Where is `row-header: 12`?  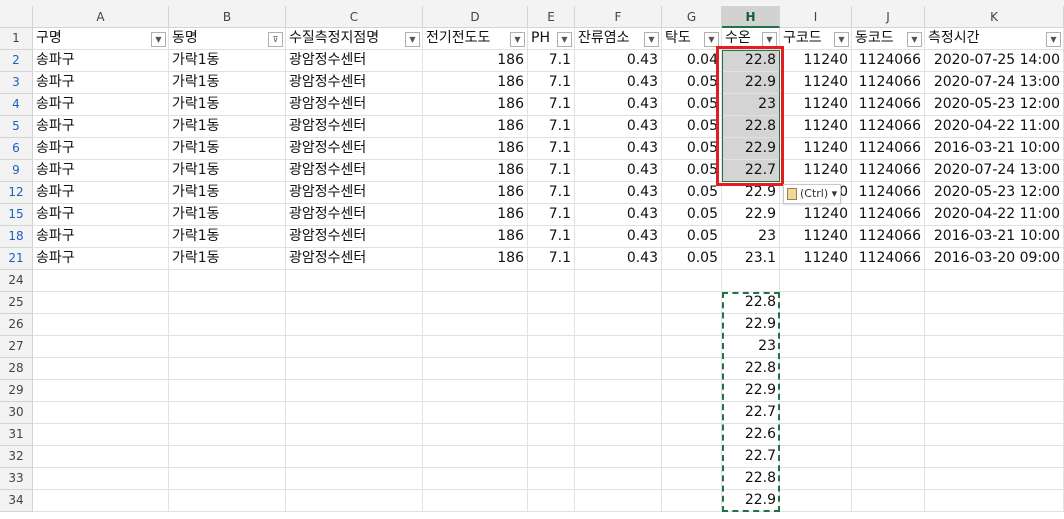
row-header: 12 is located at coordinates (16, 193).